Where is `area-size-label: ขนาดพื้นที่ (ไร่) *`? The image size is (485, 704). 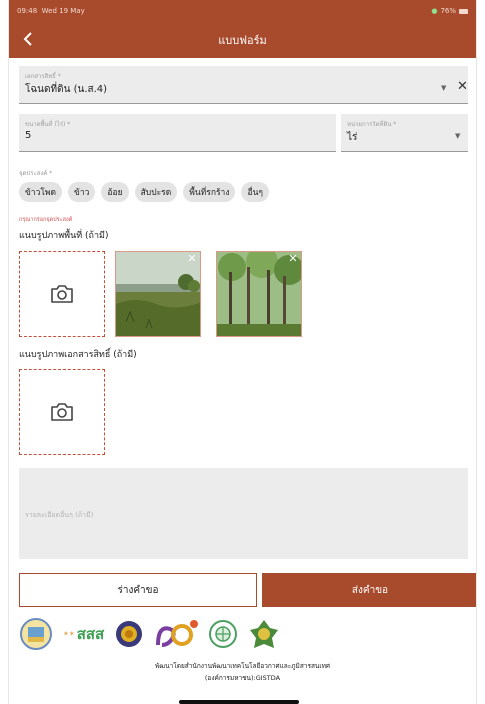
area-size-label: ขนาดพื้นที่ (ไร่) * is located at coordinates (48, 124).